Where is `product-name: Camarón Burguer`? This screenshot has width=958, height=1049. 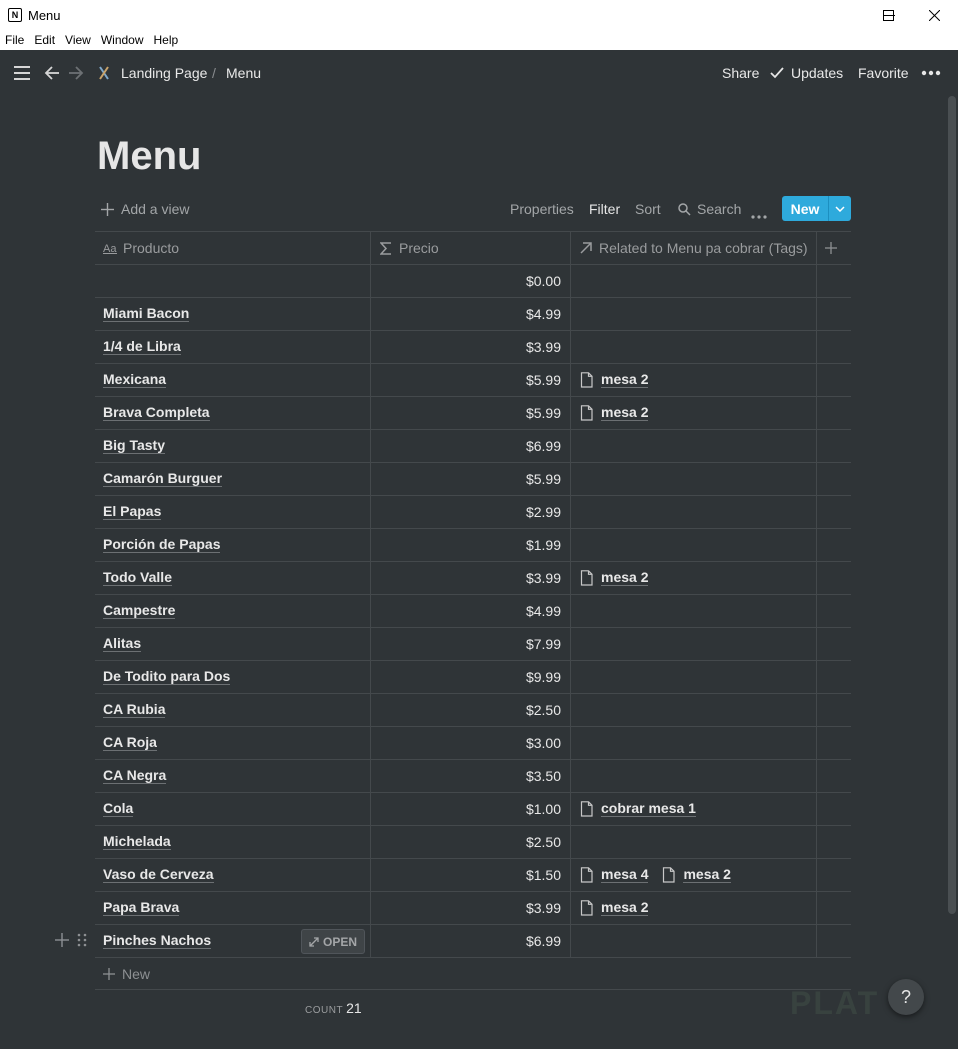 product-name: Camarón Burguer is located at coordinates (163, 479).